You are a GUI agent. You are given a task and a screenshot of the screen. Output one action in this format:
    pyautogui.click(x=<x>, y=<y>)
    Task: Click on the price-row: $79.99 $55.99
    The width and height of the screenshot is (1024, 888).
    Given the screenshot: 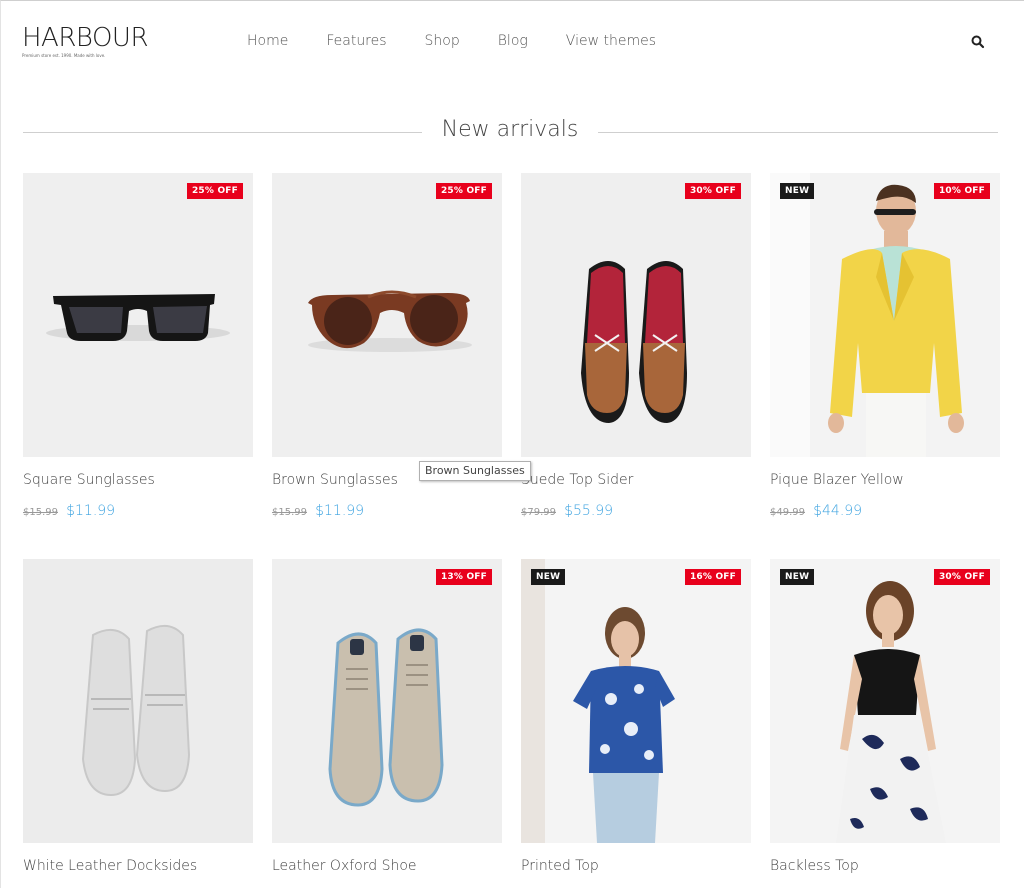 What is the action you would take?
    pyautogui.click(x=636, y=509)
    